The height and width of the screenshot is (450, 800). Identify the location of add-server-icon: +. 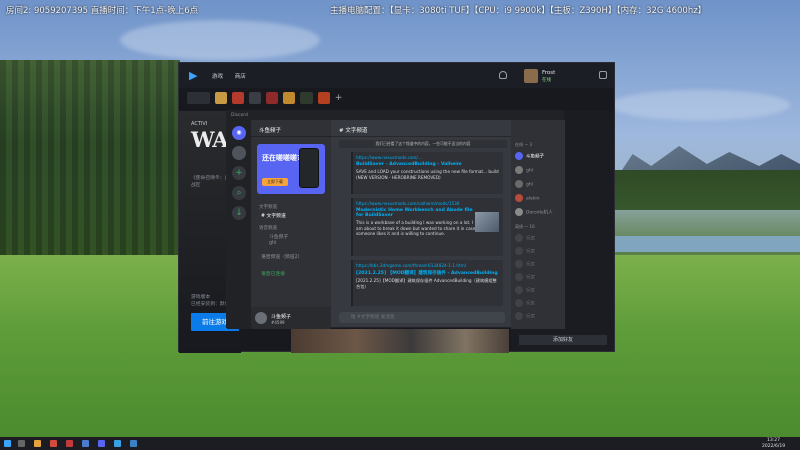
(239, 173).